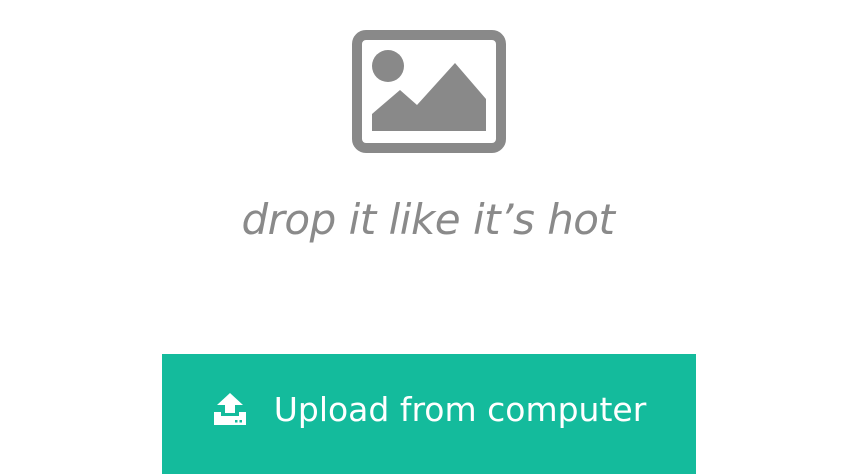 The image size is (856, 474). What do you see at coordinates (429, 91) in the screenshot?
I see `image-placeholder-icon` at bounding box center [429, 91].